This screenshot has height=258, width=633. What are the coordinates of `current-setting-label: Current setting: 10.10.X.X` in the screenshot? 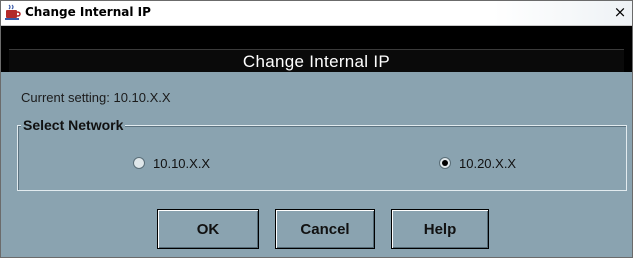 It's located at (96, 97).